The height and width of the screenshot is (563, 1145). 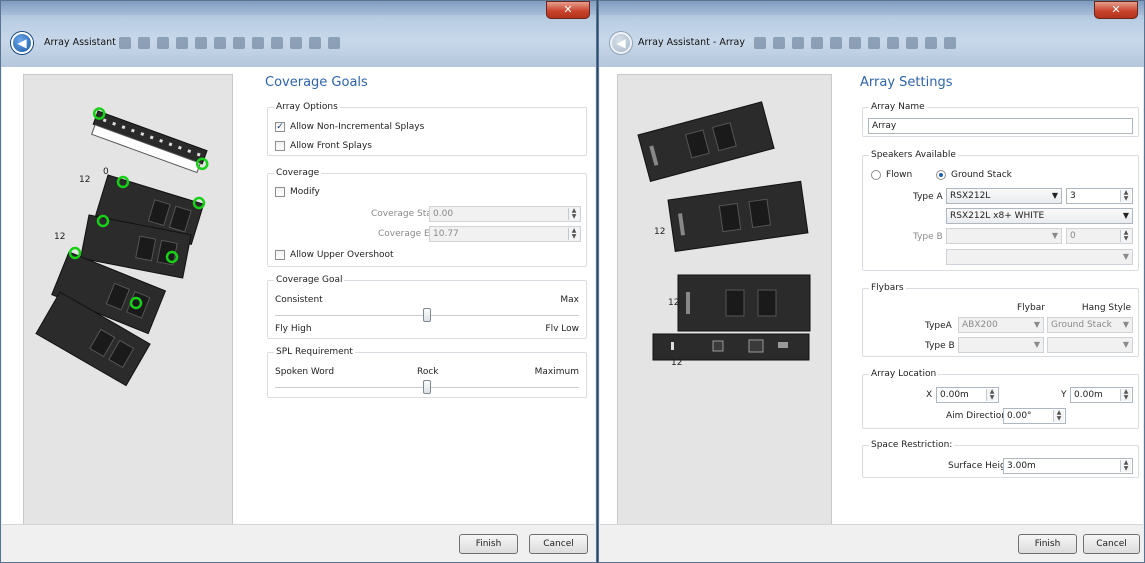 What do you see at coordinates (1001, 345) in the screenshot?
I see `flybar-type-b-dropdown: ▼` at bounding box center [1001, 345].